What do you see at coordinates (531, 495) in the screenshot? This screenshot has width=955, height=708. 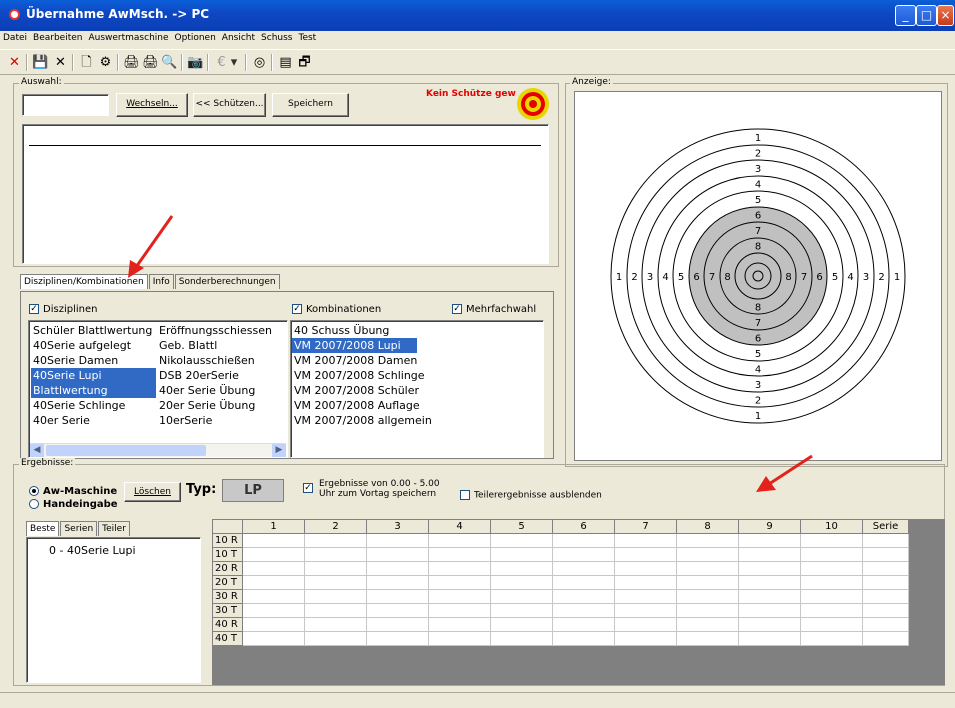 I see `teiler-checkbox: Teilerergebnisse ausblenden` at bounding box center [531, 495].